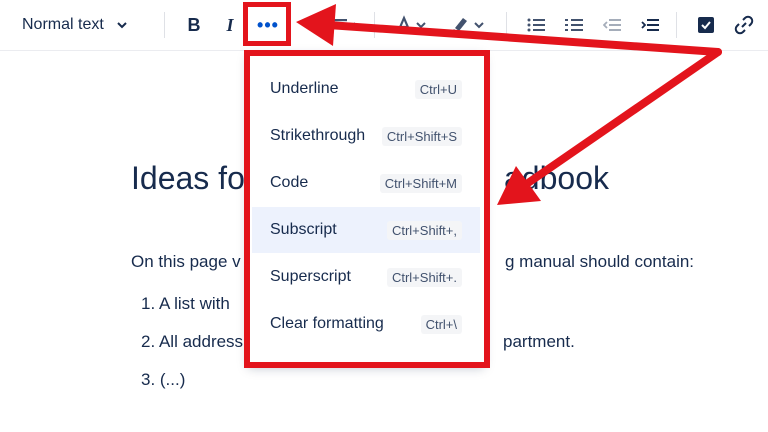 The width and height of the screenshot is (768, 432). What do you see at coordinates (539, 341) in the screenshot?
I see `list-item-end: partment.` at bounding box center [539, 341].